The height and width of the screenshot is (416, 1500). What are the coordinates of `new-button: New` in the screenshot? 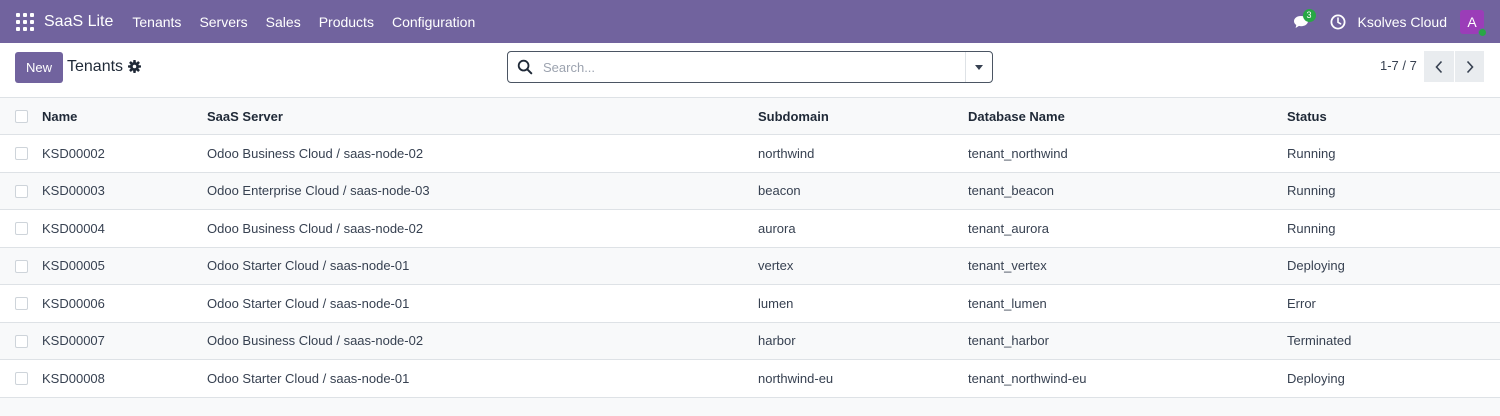 It's located at (39, 67).